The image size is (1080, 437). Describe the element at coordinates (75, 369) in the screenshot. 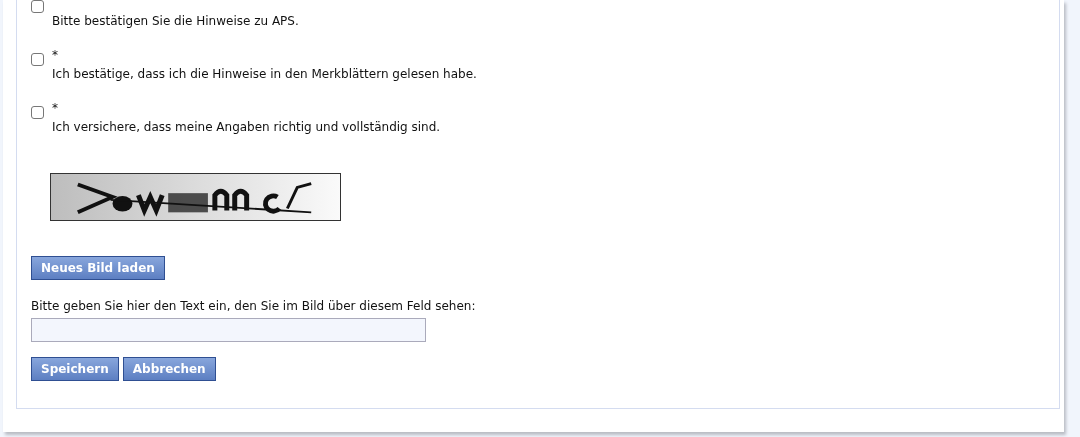

I see `save-button: Speichern` at that location.